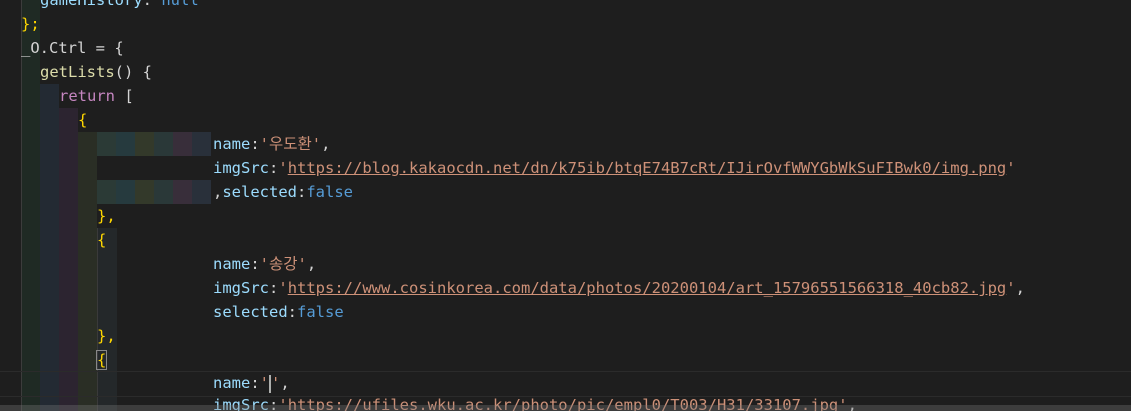 The height and width of the screenshot is (411, 1131). Describe the element at coordinates (77, 72) in the screenshot. I see `token: getLists` at that location.